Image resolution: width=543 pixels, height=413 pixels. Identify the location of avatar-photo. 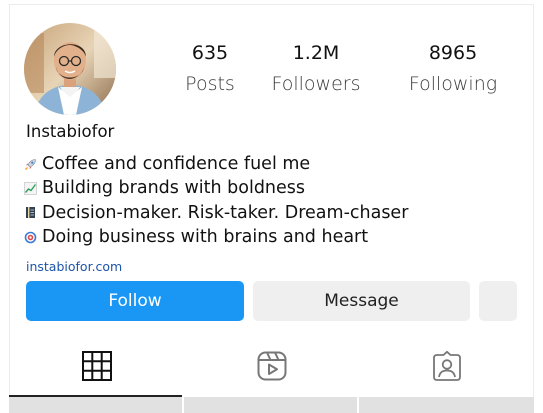
(70, 69).